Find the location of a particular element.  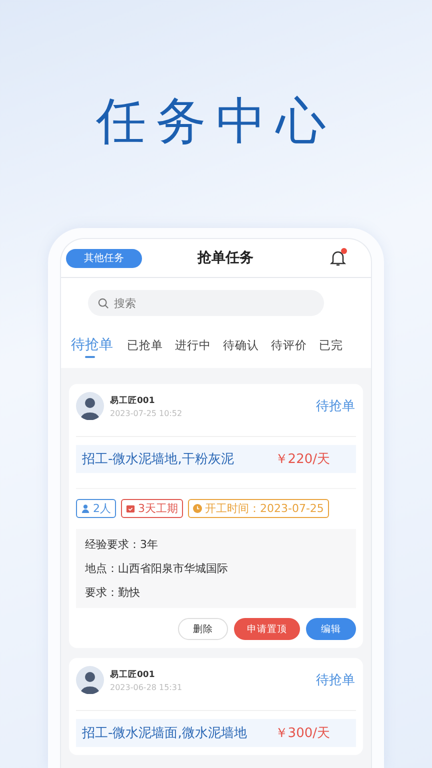

screen-title: 抢单任务 is located at coordinates (225, 258).